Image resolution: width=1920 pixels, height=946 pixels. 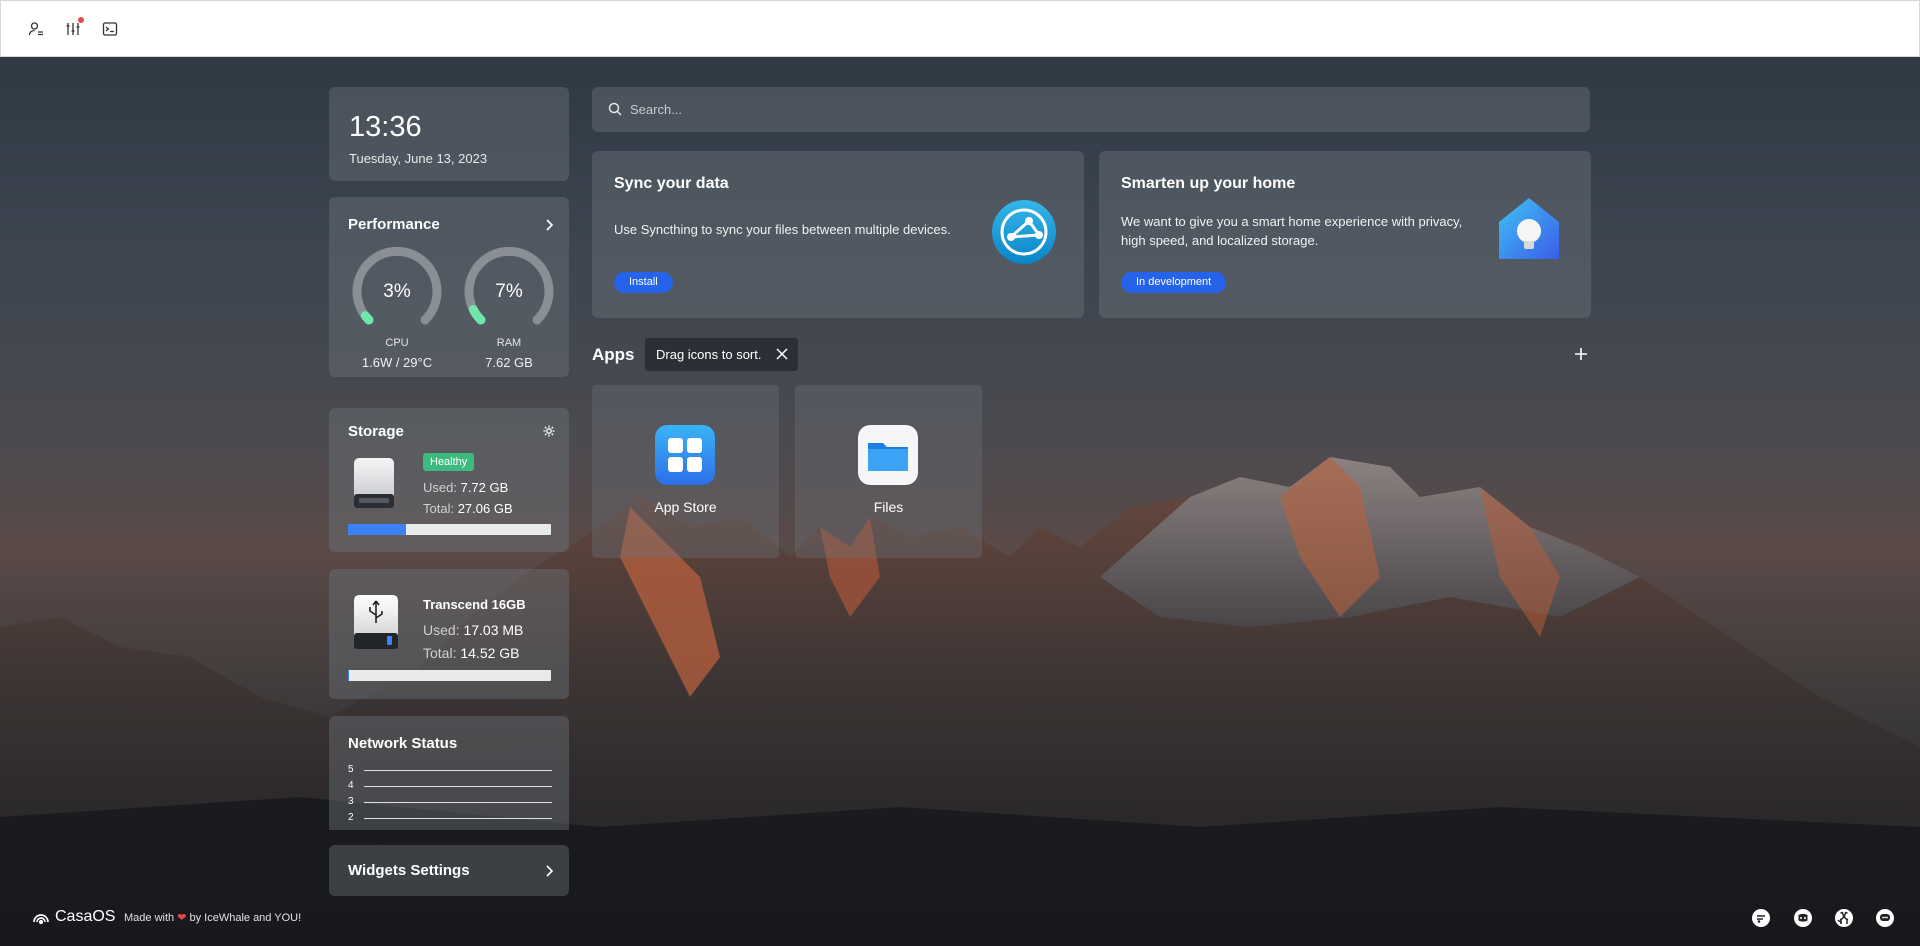 I want to click on install-button: Install, so click(x=643, y=282).